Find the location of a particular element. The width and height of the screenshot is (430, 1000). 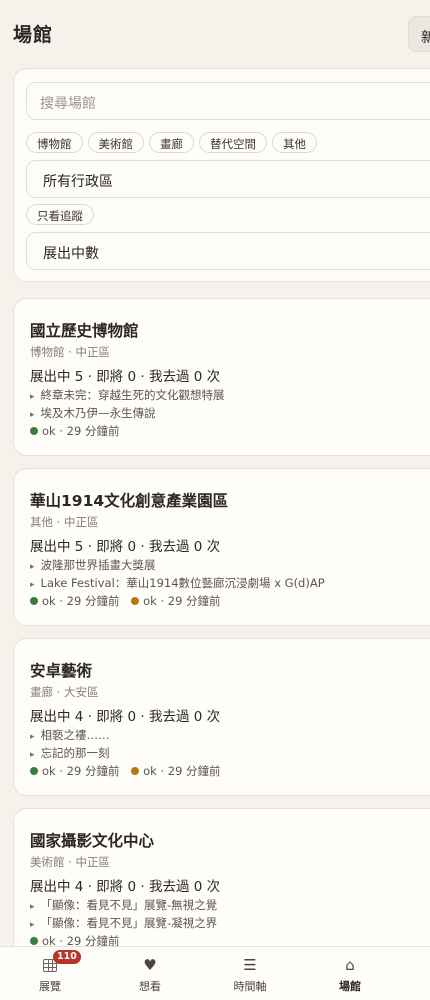

venue-meta: 博物館 · 中正區 is located at coordinates (70, 352).